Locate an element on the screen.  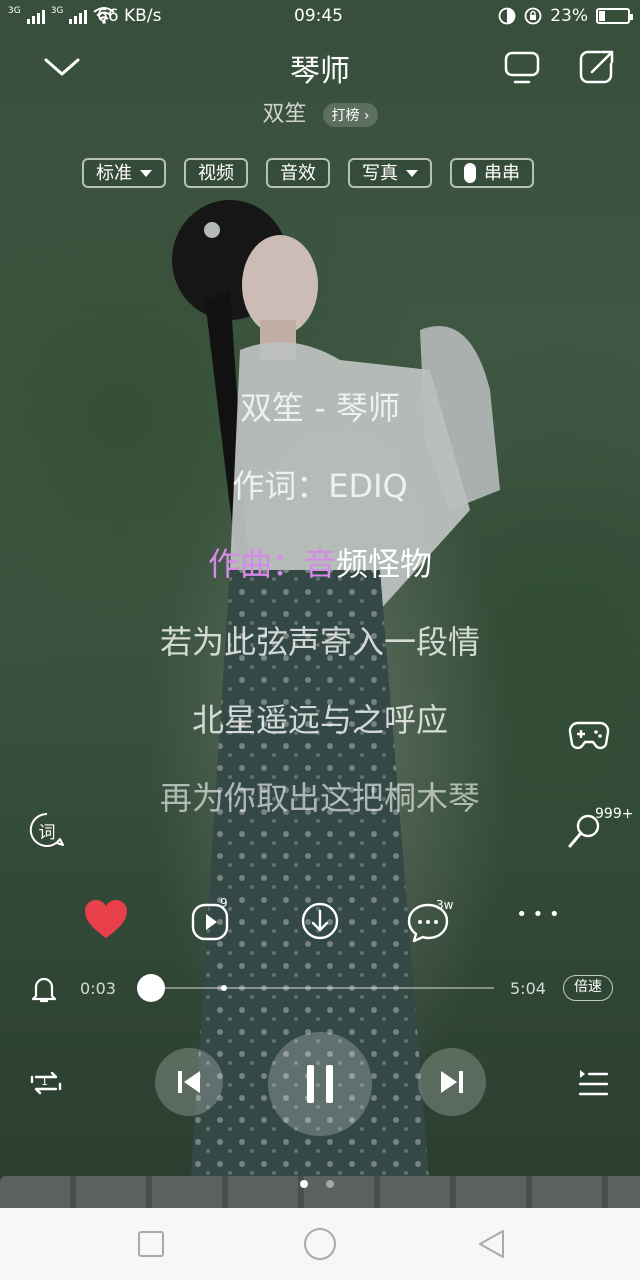
repeat-badge: 1 is located at coordinates (44, 1081).